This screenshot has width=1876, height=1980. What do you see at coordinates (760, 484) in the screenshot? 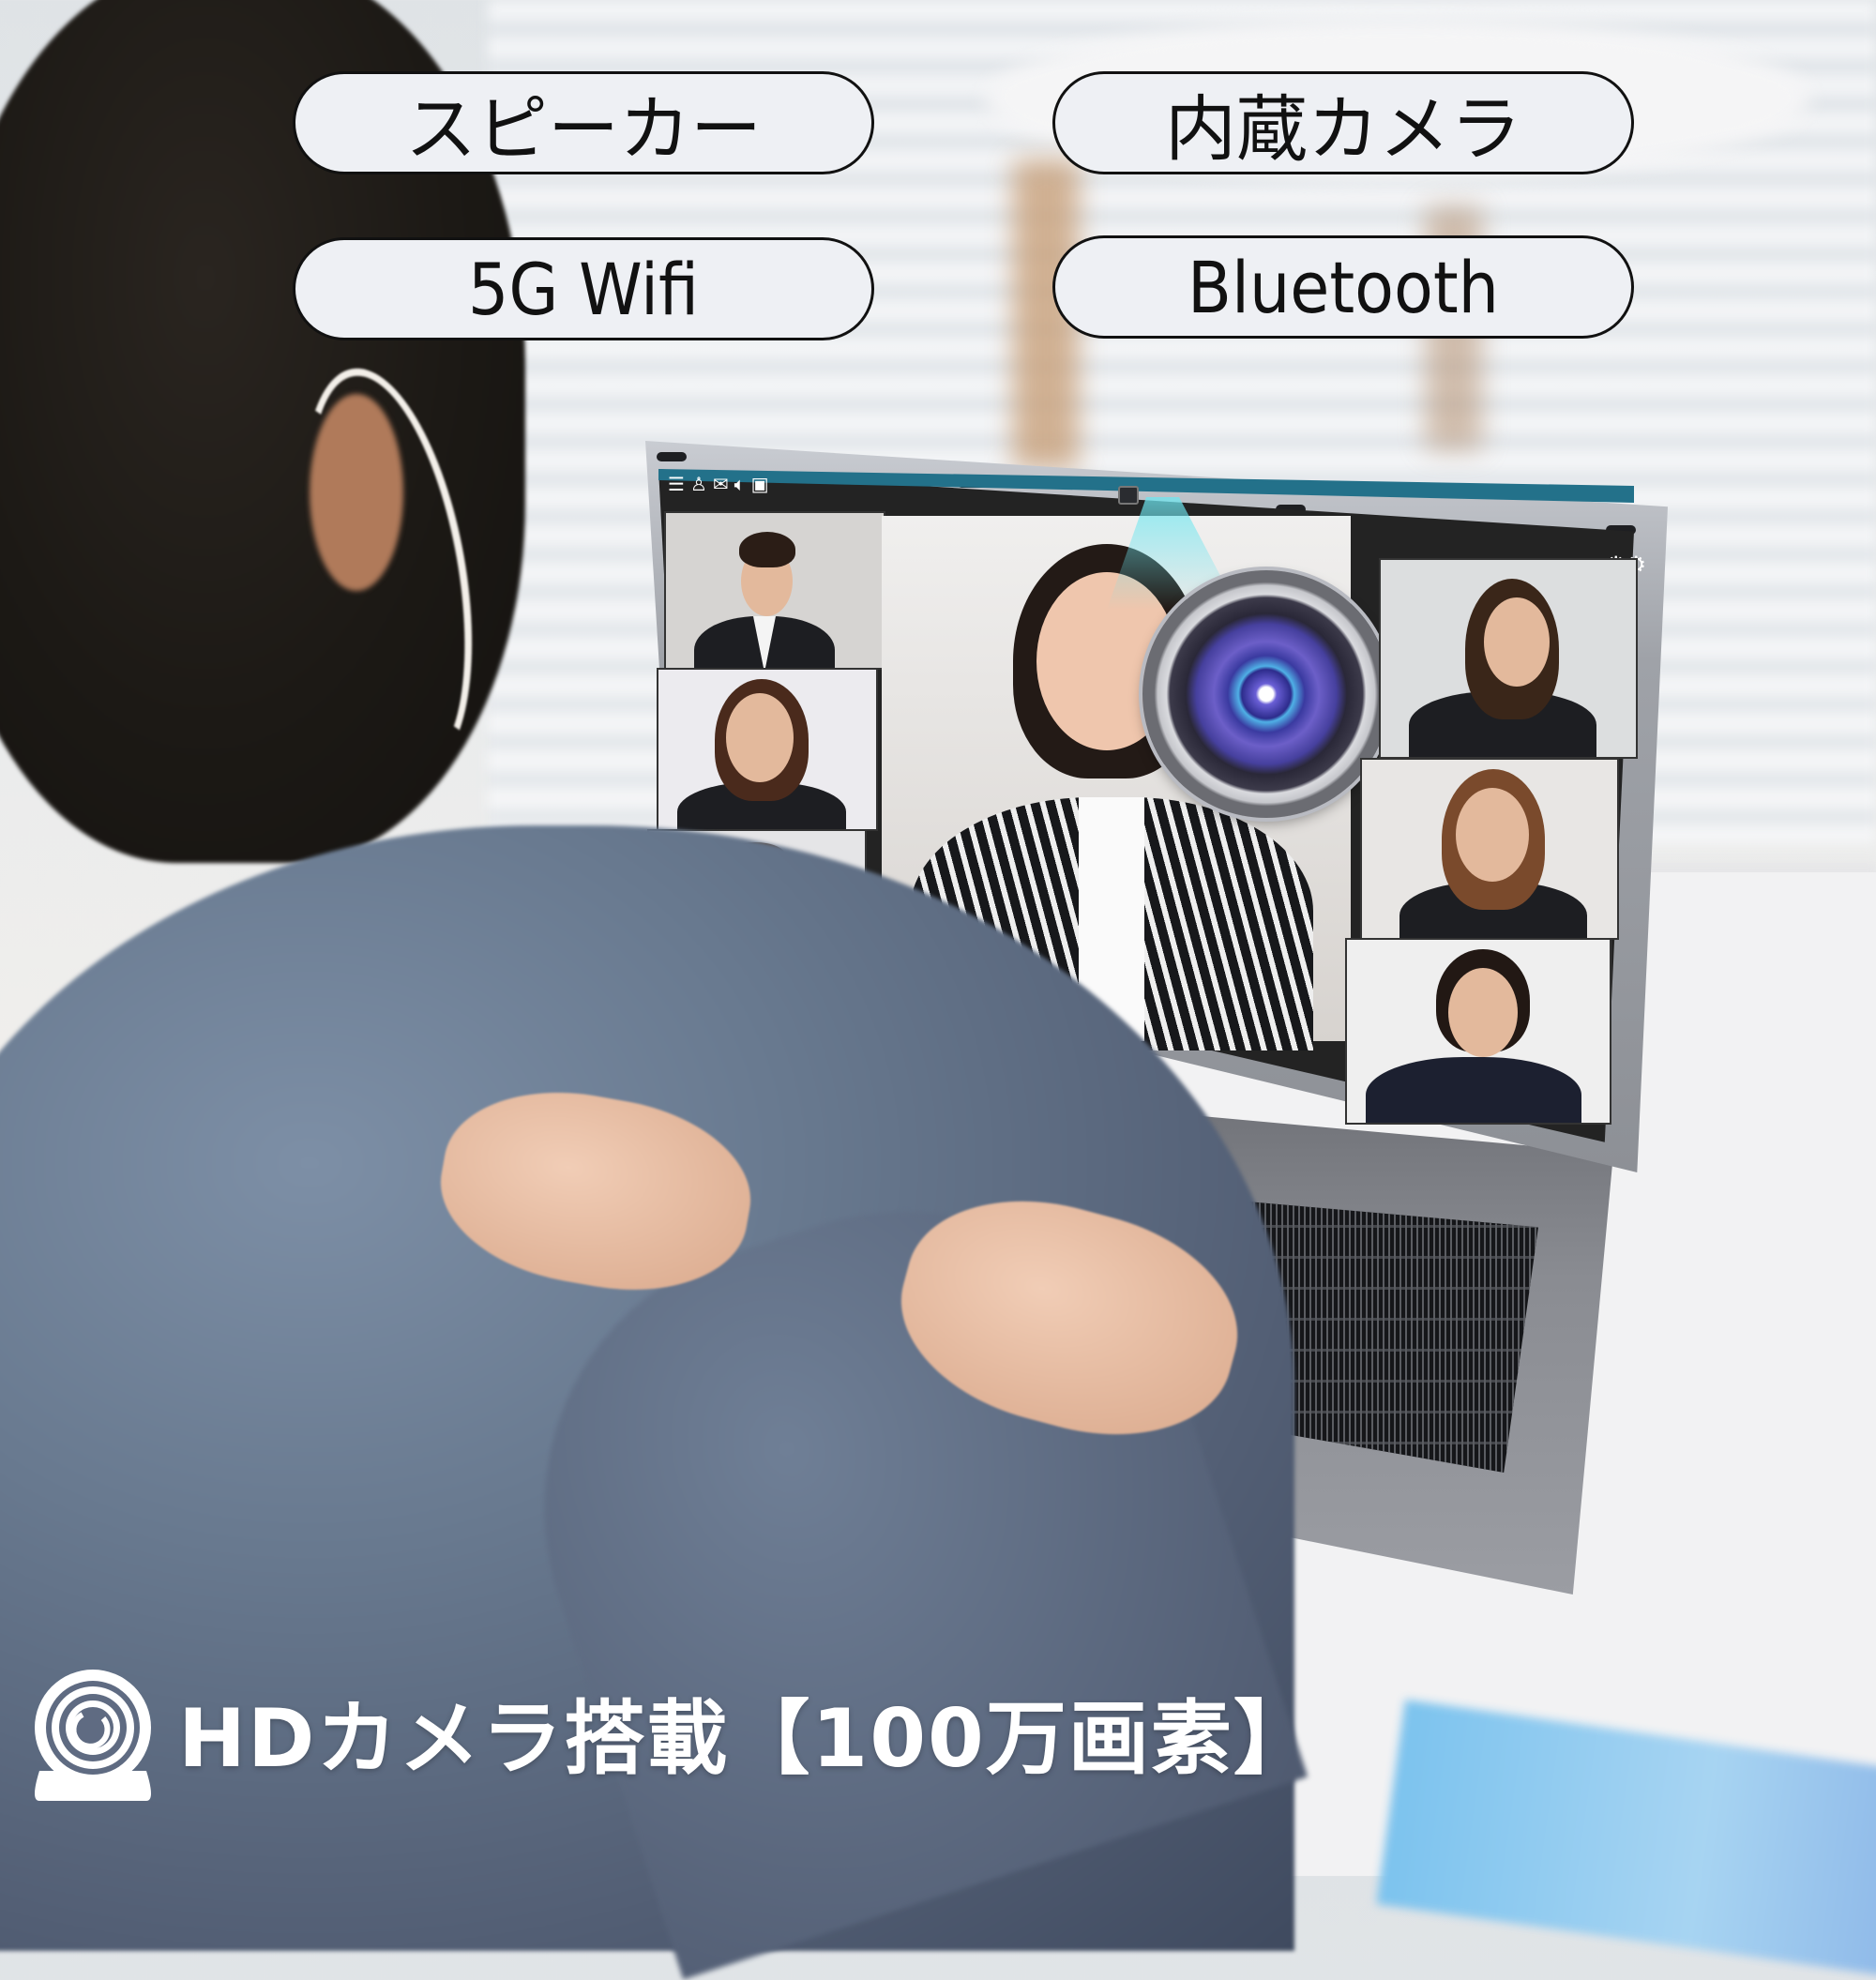
I see `share-icon: ▣` at bounding box center [760, 484].